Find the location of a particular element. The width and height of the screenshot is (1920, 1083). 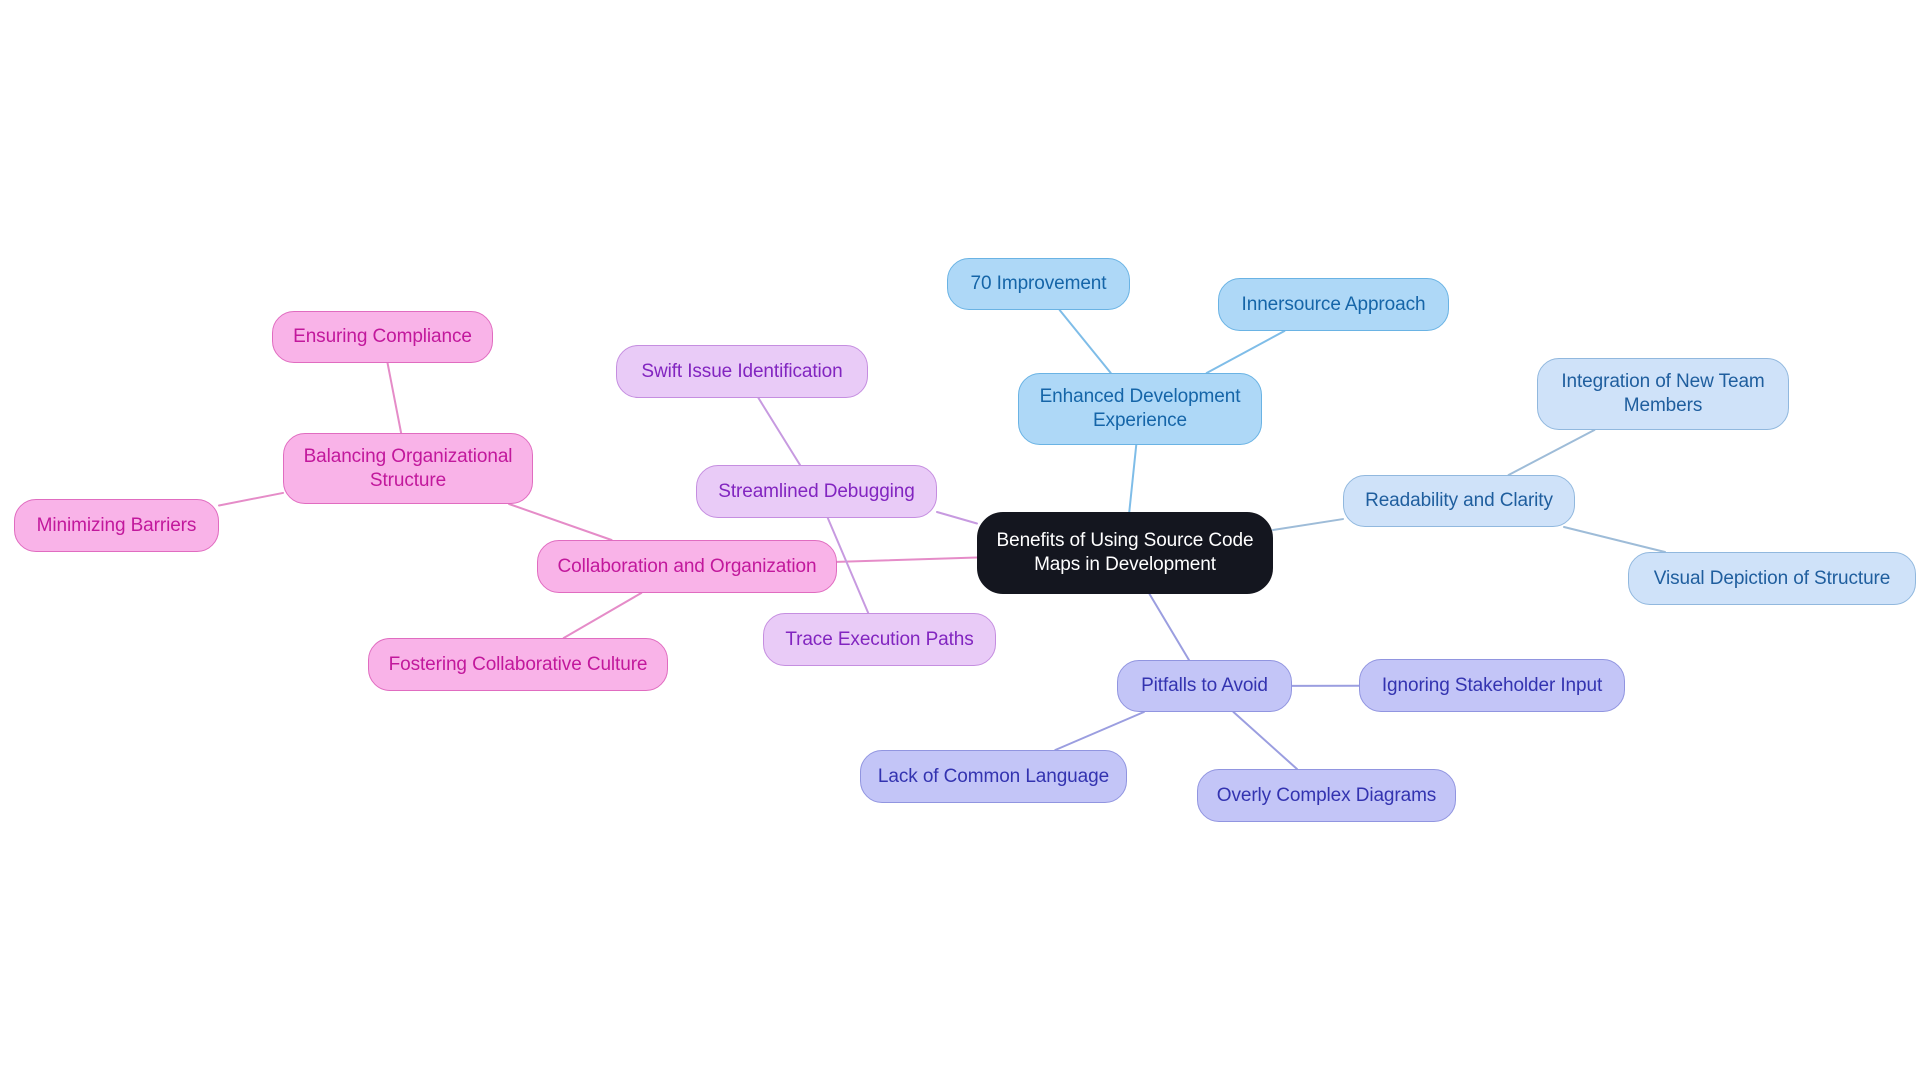

node-label: Lack of Common Language is located at coordinates (993, 776).